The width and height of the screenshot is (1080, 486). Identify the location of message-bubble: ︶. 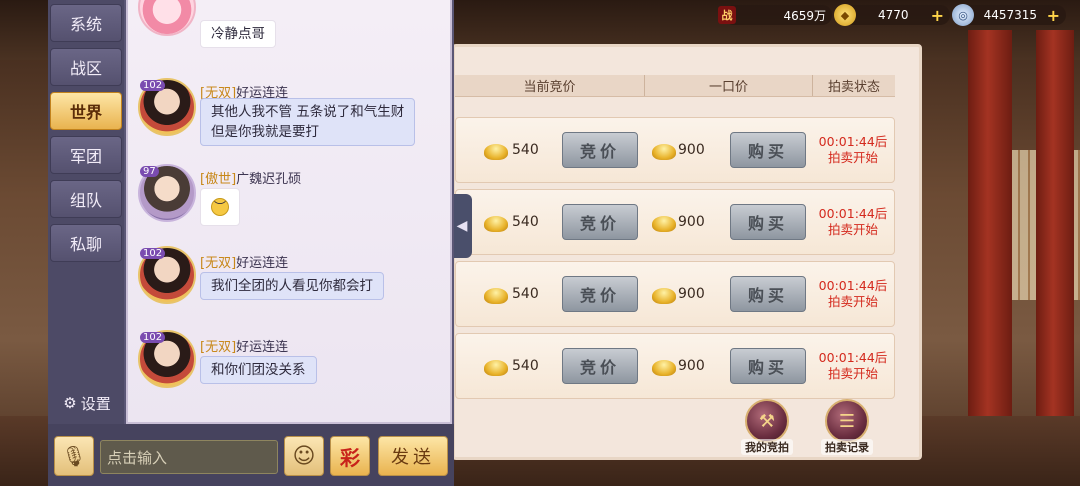
(220, 207).